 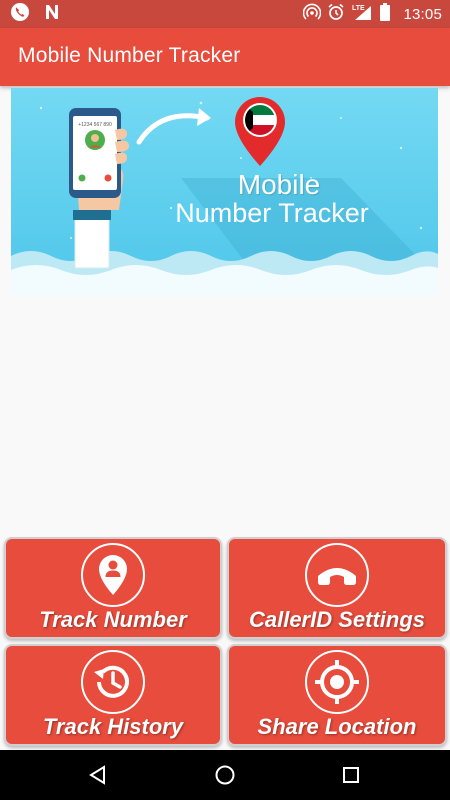 What do you see at coordinates (279, 184) in the screenshot?
I see `banner-line1: Mobile` at bounding box center [279, 184].